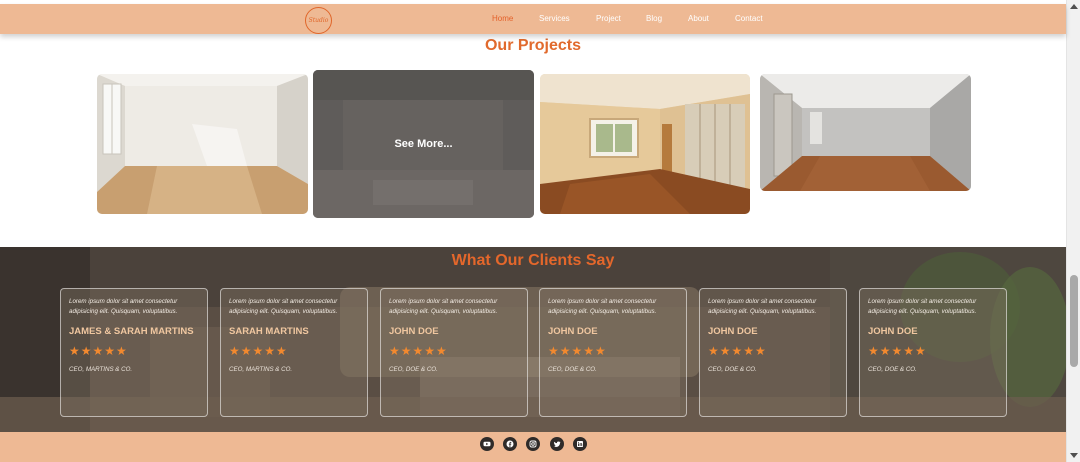  Describe the element at coordinates (1073, 231) in the screenshot. I see `vertical-scrollbar` at that location.